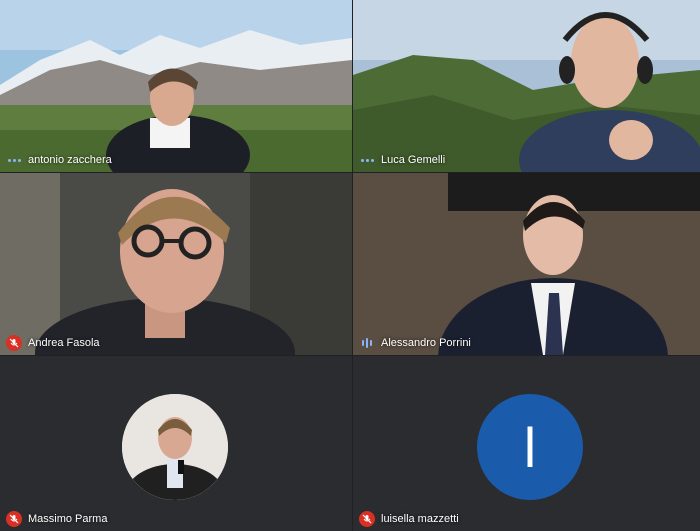 Image resolution: width=700 pixels, height=531 pixels. I want to click on avatar, so click(175, 447).